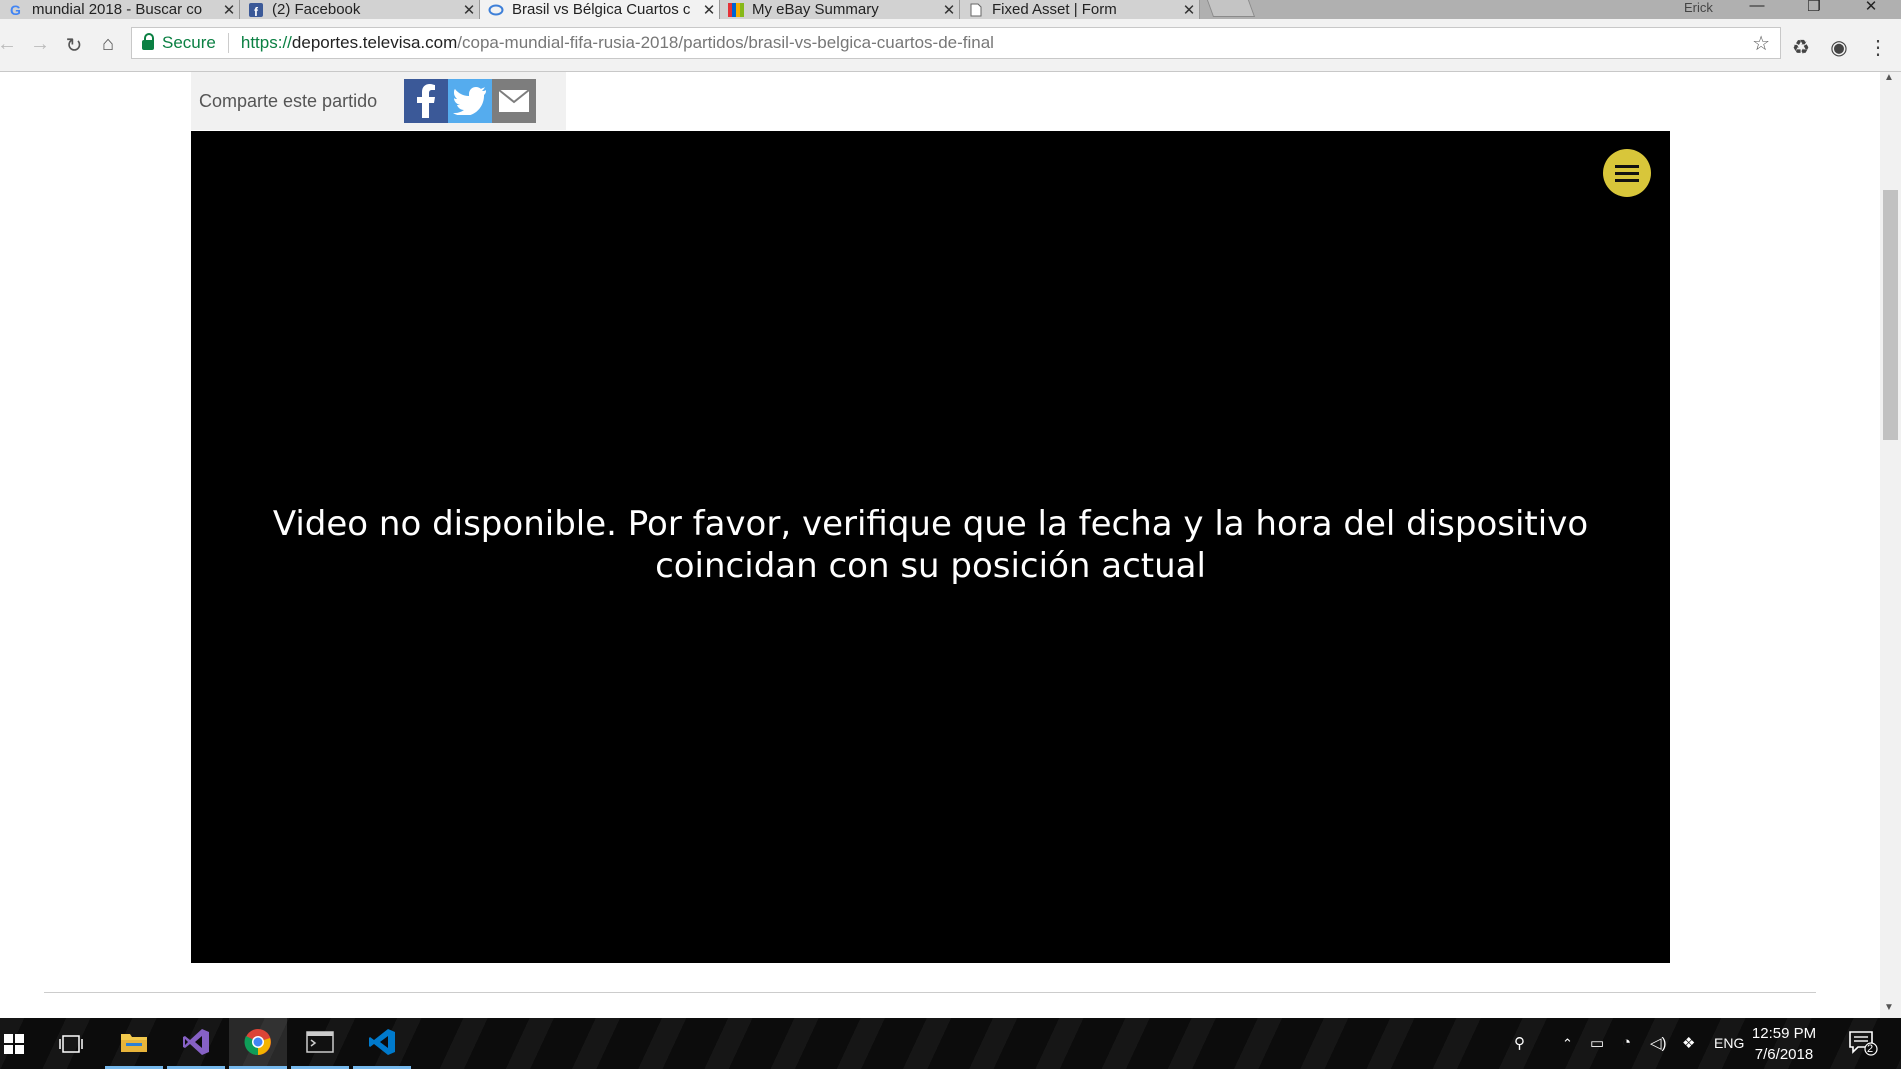 This screenshot has width=1901, height=1069. I want to click on tab-title: My eBay Summary, so click(815, 9).